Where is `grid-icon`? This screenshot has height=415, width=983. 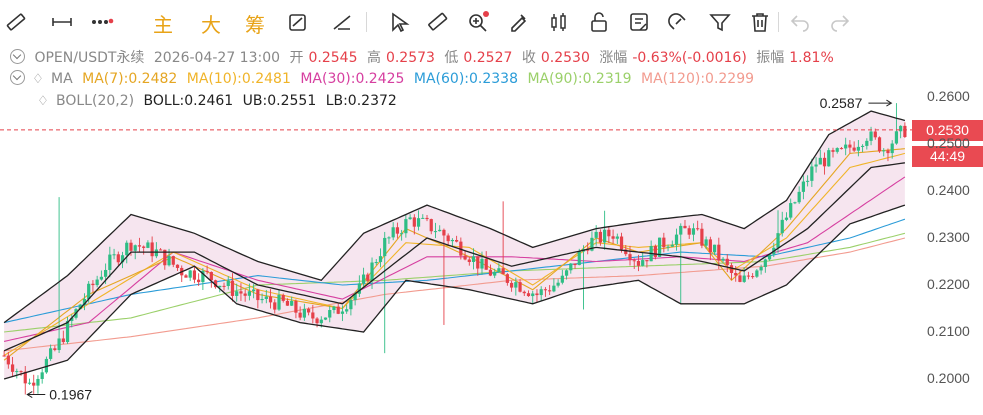 grid-icon is located at coordinates (298, 22).